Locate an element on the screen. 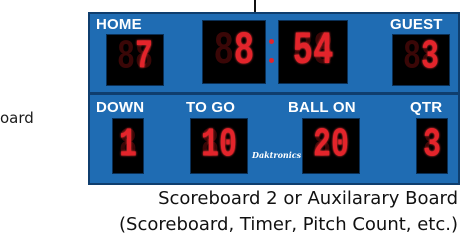 The width and height of the screenshot is (462, 240). guest-score-panel: 88 3 is located at coordinates (421, 60).